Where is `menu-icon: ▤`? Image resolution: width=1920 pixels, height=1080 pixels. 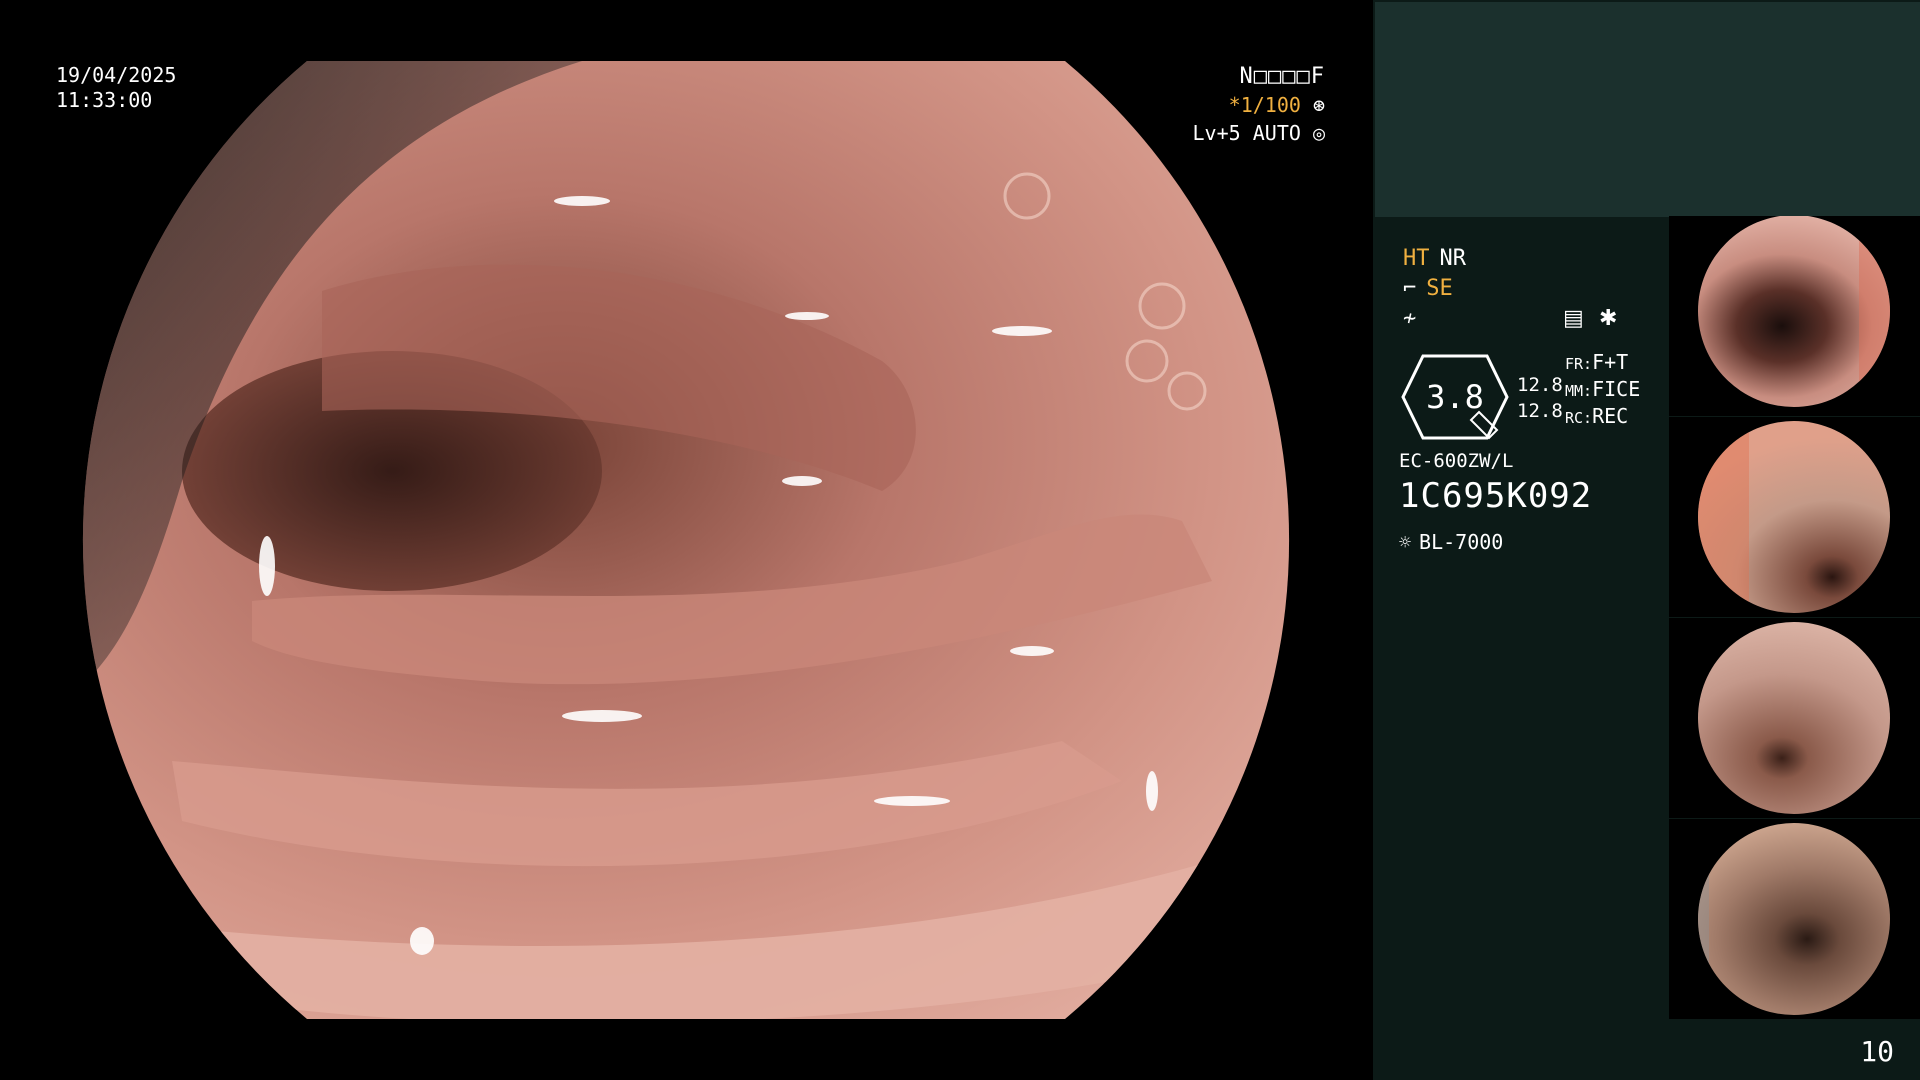
menu-icon: ▤ is located at coordinates (1573, 318).